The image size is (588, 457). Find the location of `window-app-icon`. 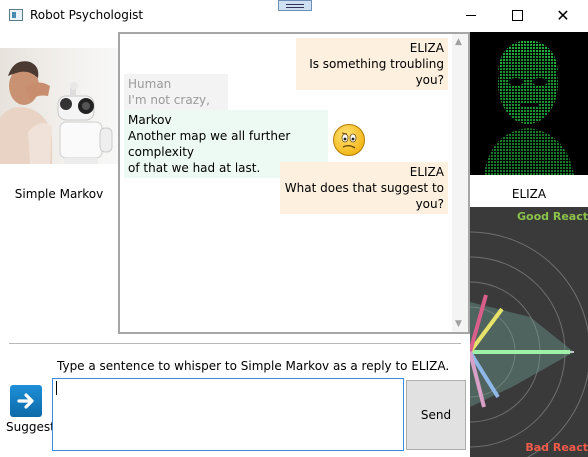

window-app-icon is located at coordinates (16, 15).